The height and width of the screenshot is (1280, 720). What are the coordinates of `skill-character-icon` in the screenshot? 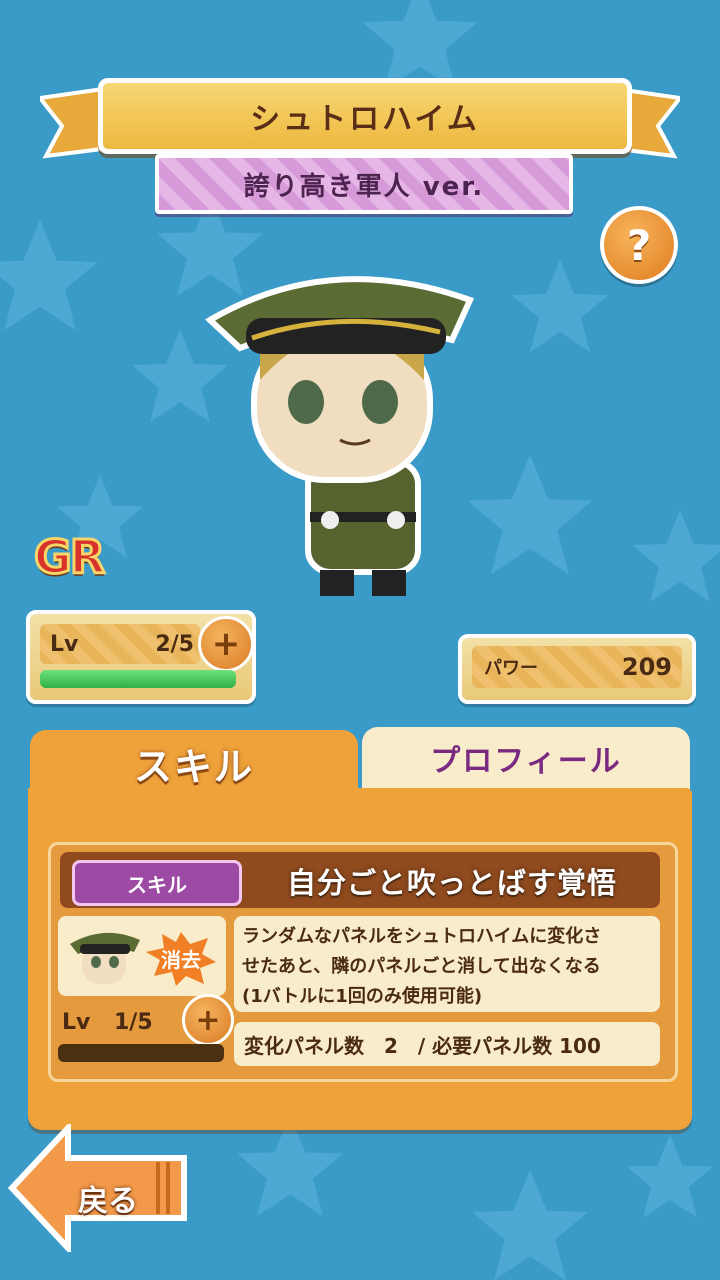 It's located at (104, 957).